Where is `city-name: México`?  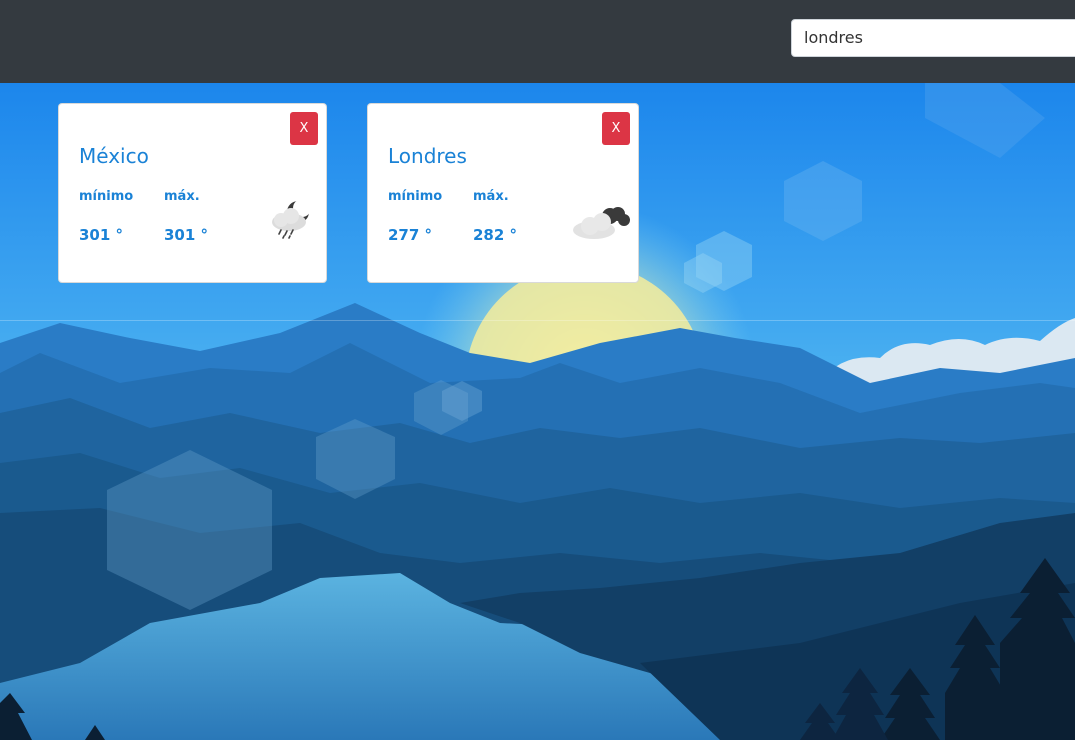 city-name: México is located at coordinates (114, 156).